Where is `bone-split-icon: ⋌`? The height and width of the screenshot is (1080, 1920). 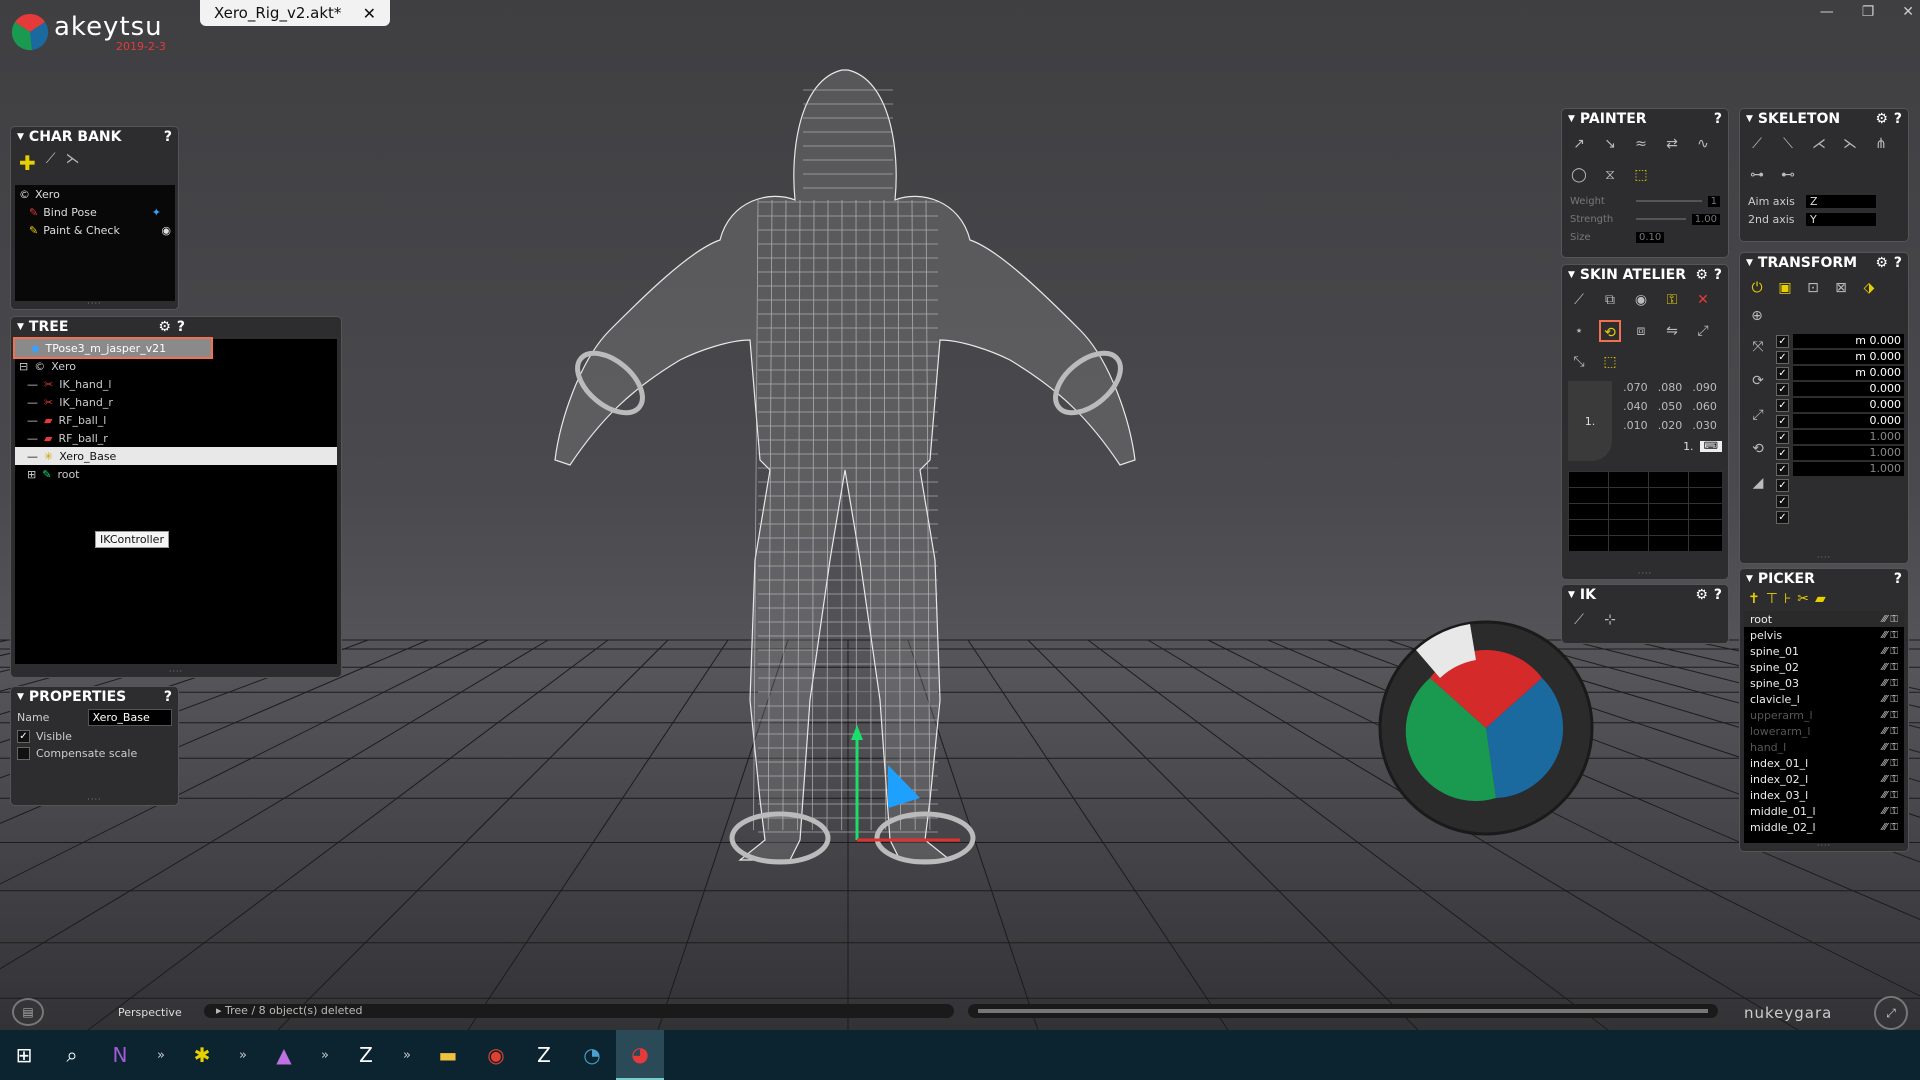
bone-split-icon: ⋌ is located at coordinates (1819, 144).